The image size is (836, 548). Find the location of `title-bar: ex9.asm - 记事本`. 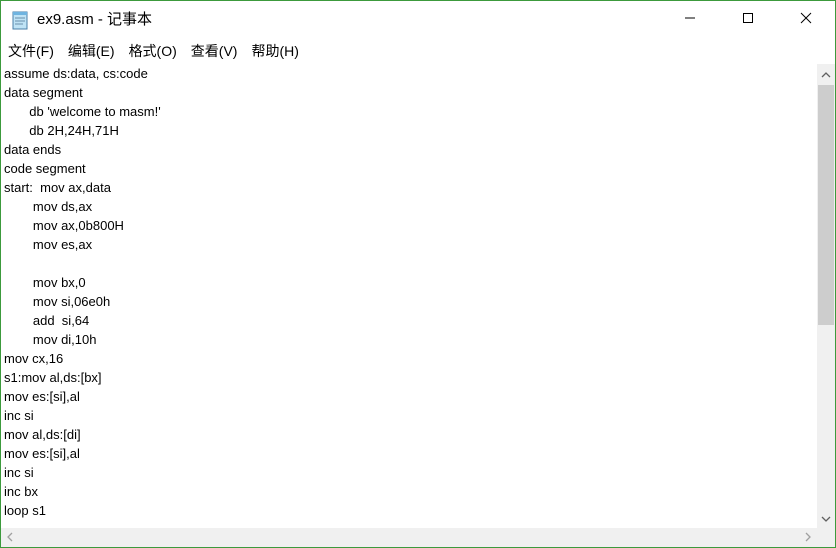

title-bar: ex9.asm - 记事本 is located at coordinates (418, 20).